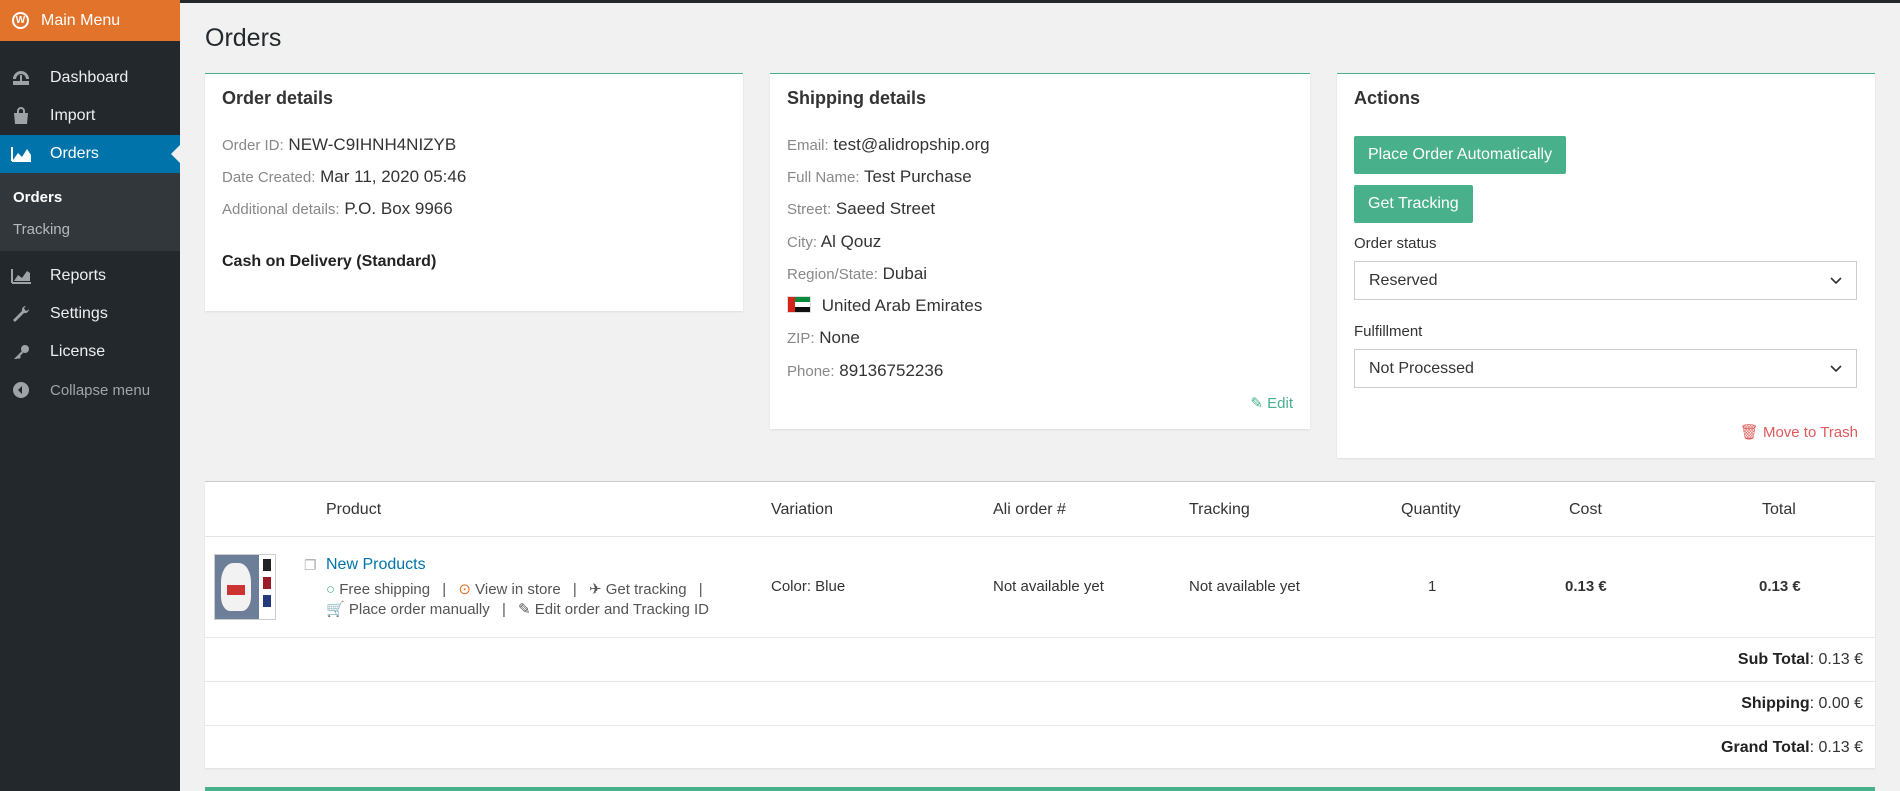 This screenshot has width=1900, height=791. Describe the element at coordinates (1256, 403) in the screenshot. I see `pencil-icon: ✎` at that location.